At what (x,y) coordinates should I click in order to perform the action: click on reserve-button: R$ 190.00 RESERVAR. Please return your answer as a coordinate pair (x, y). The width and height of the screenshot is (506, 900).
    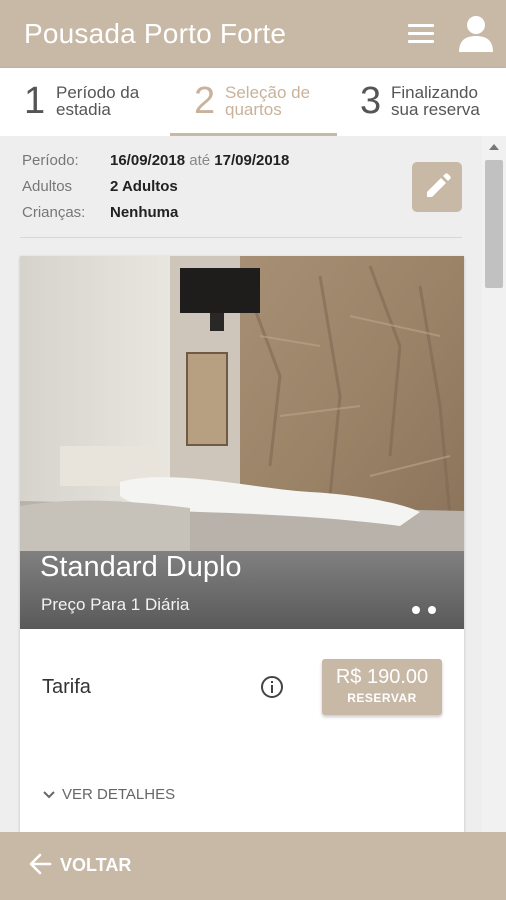
    Looking at the image, I should click on (382, 687).